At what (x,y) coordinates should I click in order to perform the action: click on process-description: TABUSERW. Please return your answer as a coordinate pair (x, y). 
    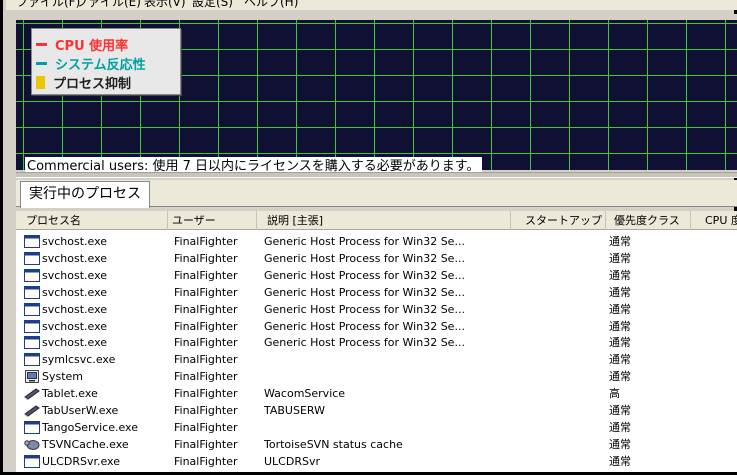
    Looking at the image, I should click on (294, 410).